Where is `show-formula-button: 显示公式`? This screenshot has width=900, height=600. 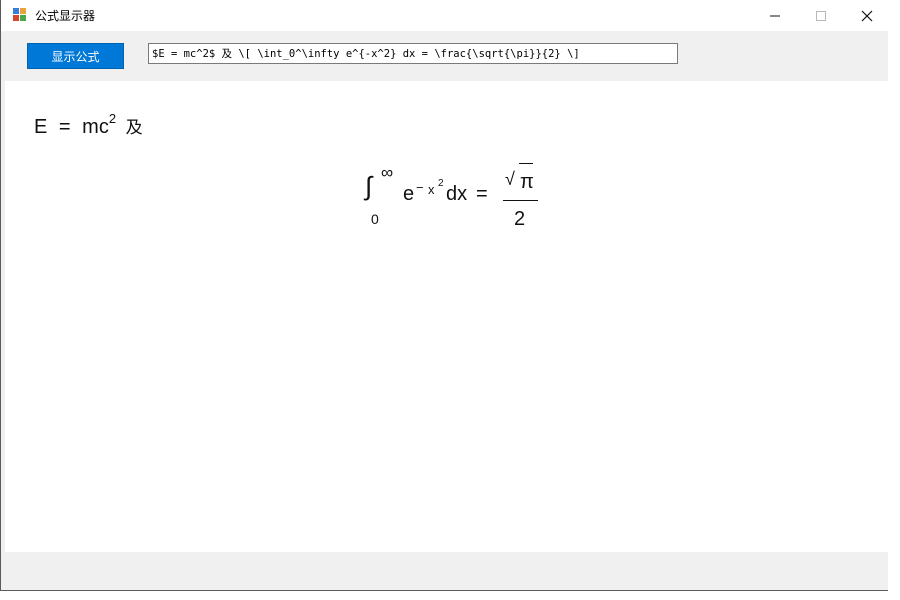 show-formula-button: 显示公式 is located at coordinates (75, 56).